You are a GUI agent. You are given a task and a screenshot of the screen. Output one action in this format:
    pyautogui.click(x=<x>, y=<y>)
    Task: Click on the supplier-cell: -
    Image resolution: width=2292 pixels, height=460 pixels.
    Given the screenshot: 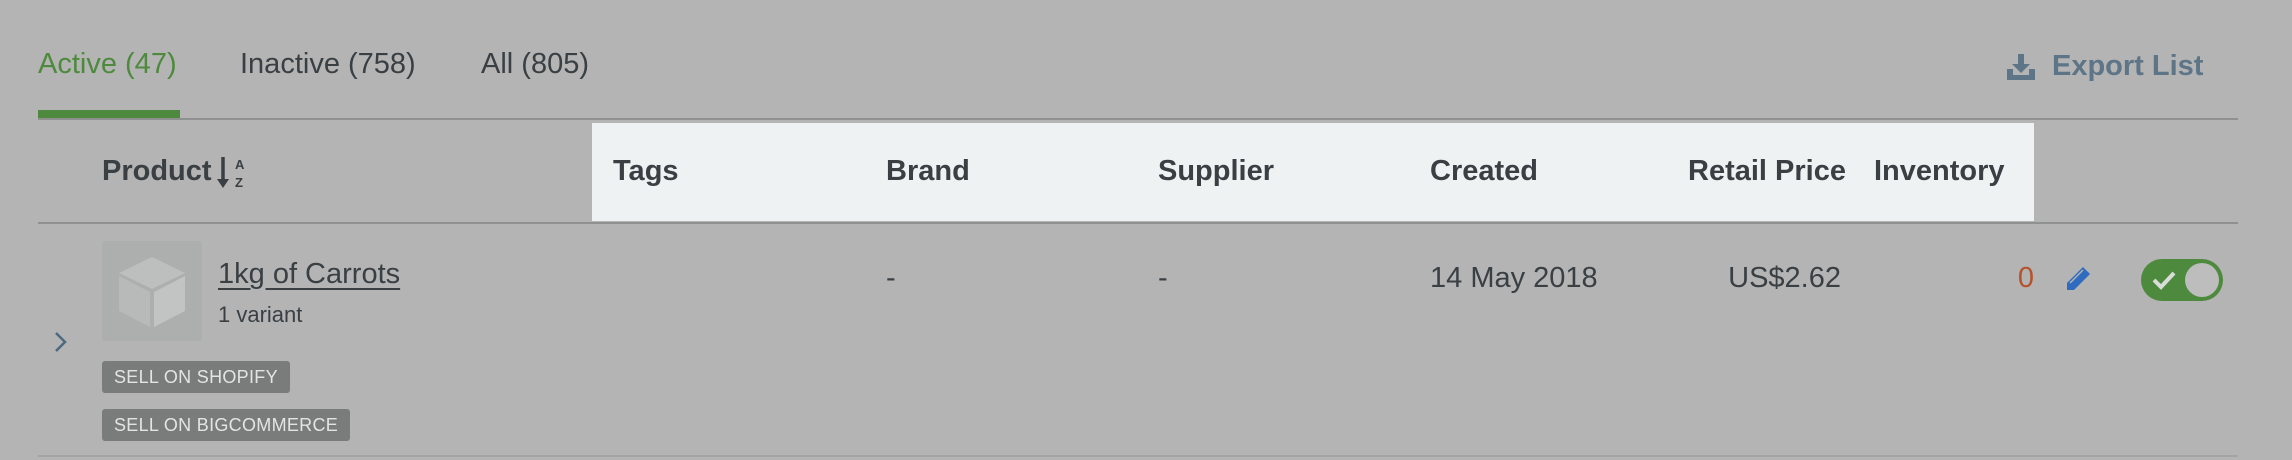 What is the action you would take?
    pyautogui.click(x=1163, y=278)
    